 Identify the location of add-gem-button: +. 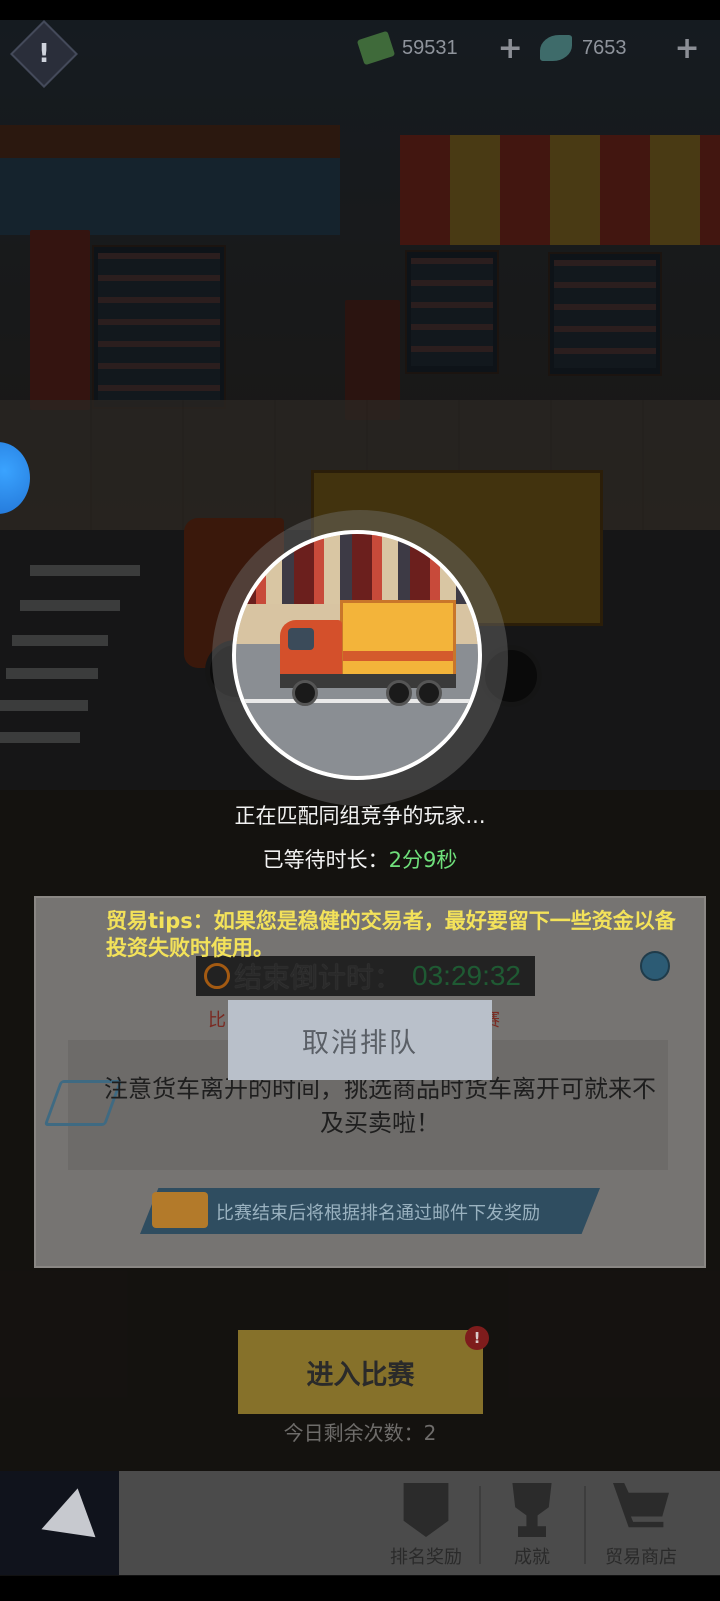
(687, 48).